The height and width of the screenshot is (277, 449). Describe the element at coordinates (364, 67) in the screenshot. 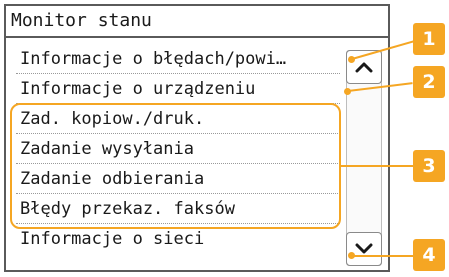

I see `chevron-up-icon` at that location.